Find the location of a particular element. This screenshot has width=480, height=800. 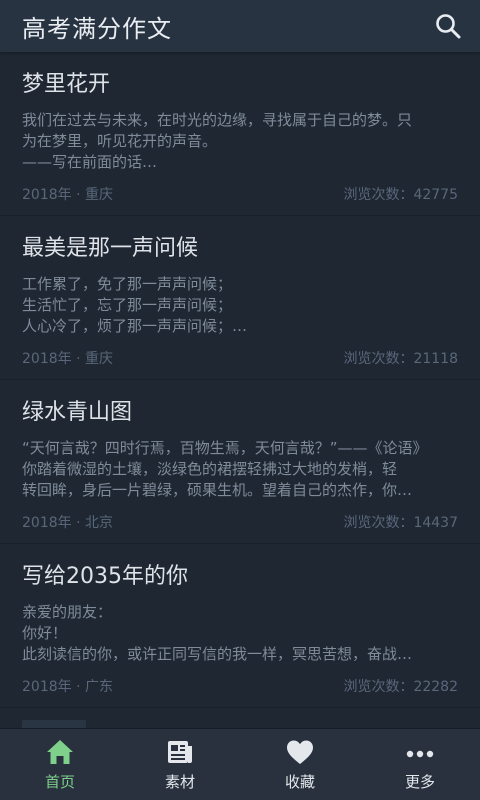

article-year-location: 2018年 · 北京 is located at coordinates (67, 523).